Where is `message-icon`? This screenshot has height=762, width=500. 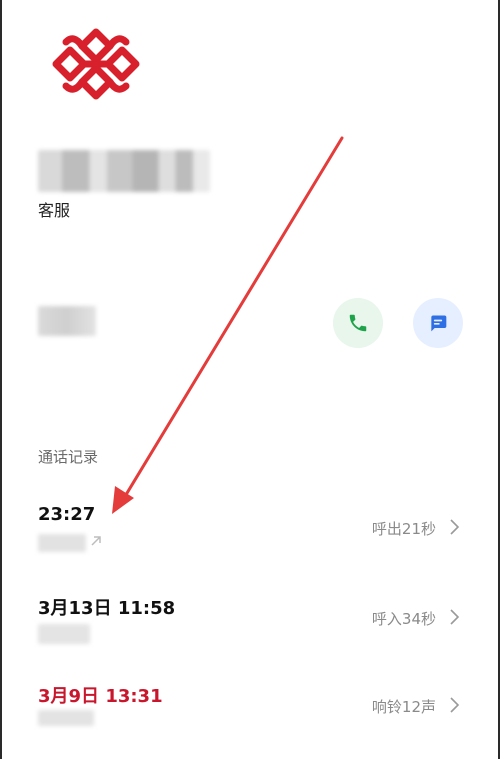
message-icon is located at coordinates (439, 323).